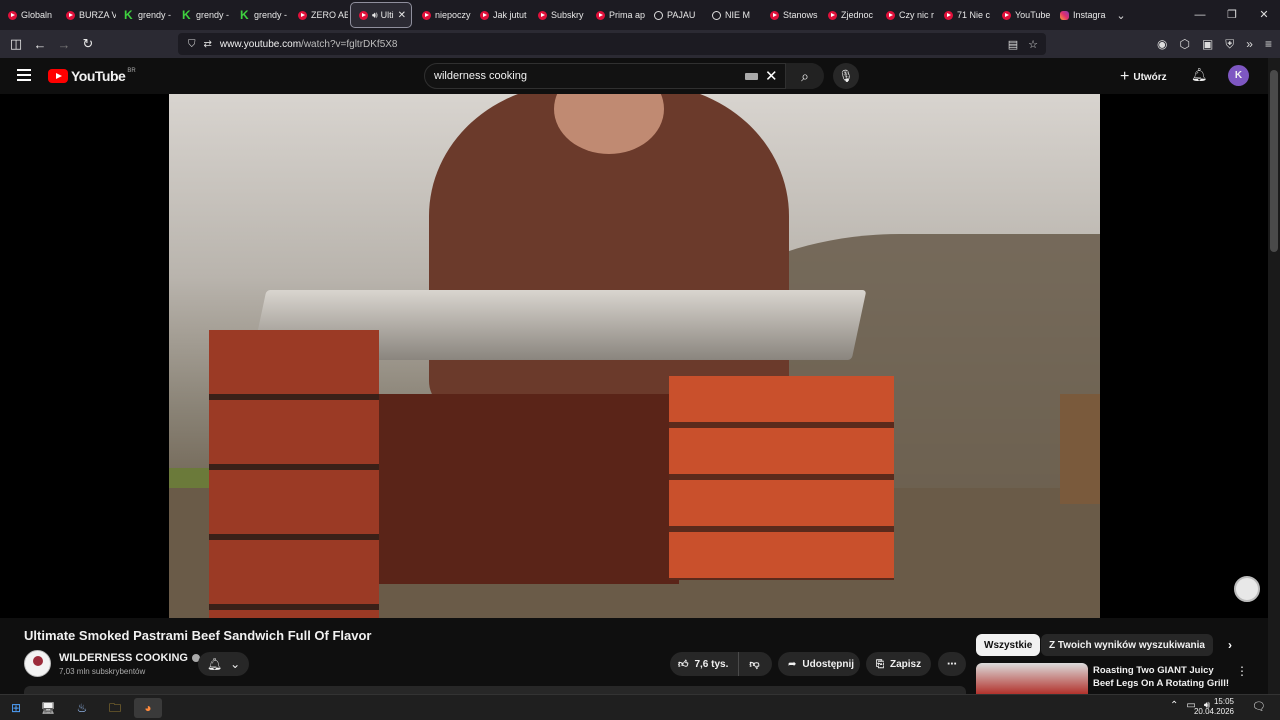  I want to click on extensions-puzzle-icon: ⬡, so click(1184, 44).